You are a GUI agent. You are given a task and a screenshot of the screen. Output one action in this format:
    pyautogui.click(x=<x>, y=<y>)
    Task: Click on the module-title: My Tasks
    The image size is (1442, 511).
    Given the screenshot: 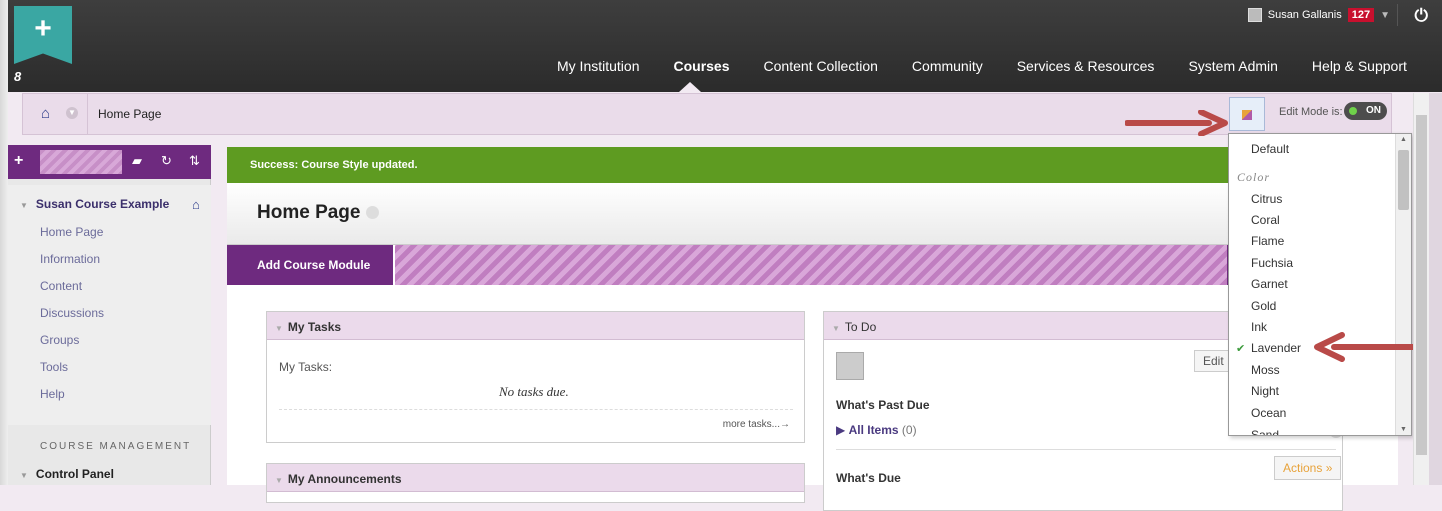 What is the action you would take?
    pyautogui.click(x=314, y=327)
    